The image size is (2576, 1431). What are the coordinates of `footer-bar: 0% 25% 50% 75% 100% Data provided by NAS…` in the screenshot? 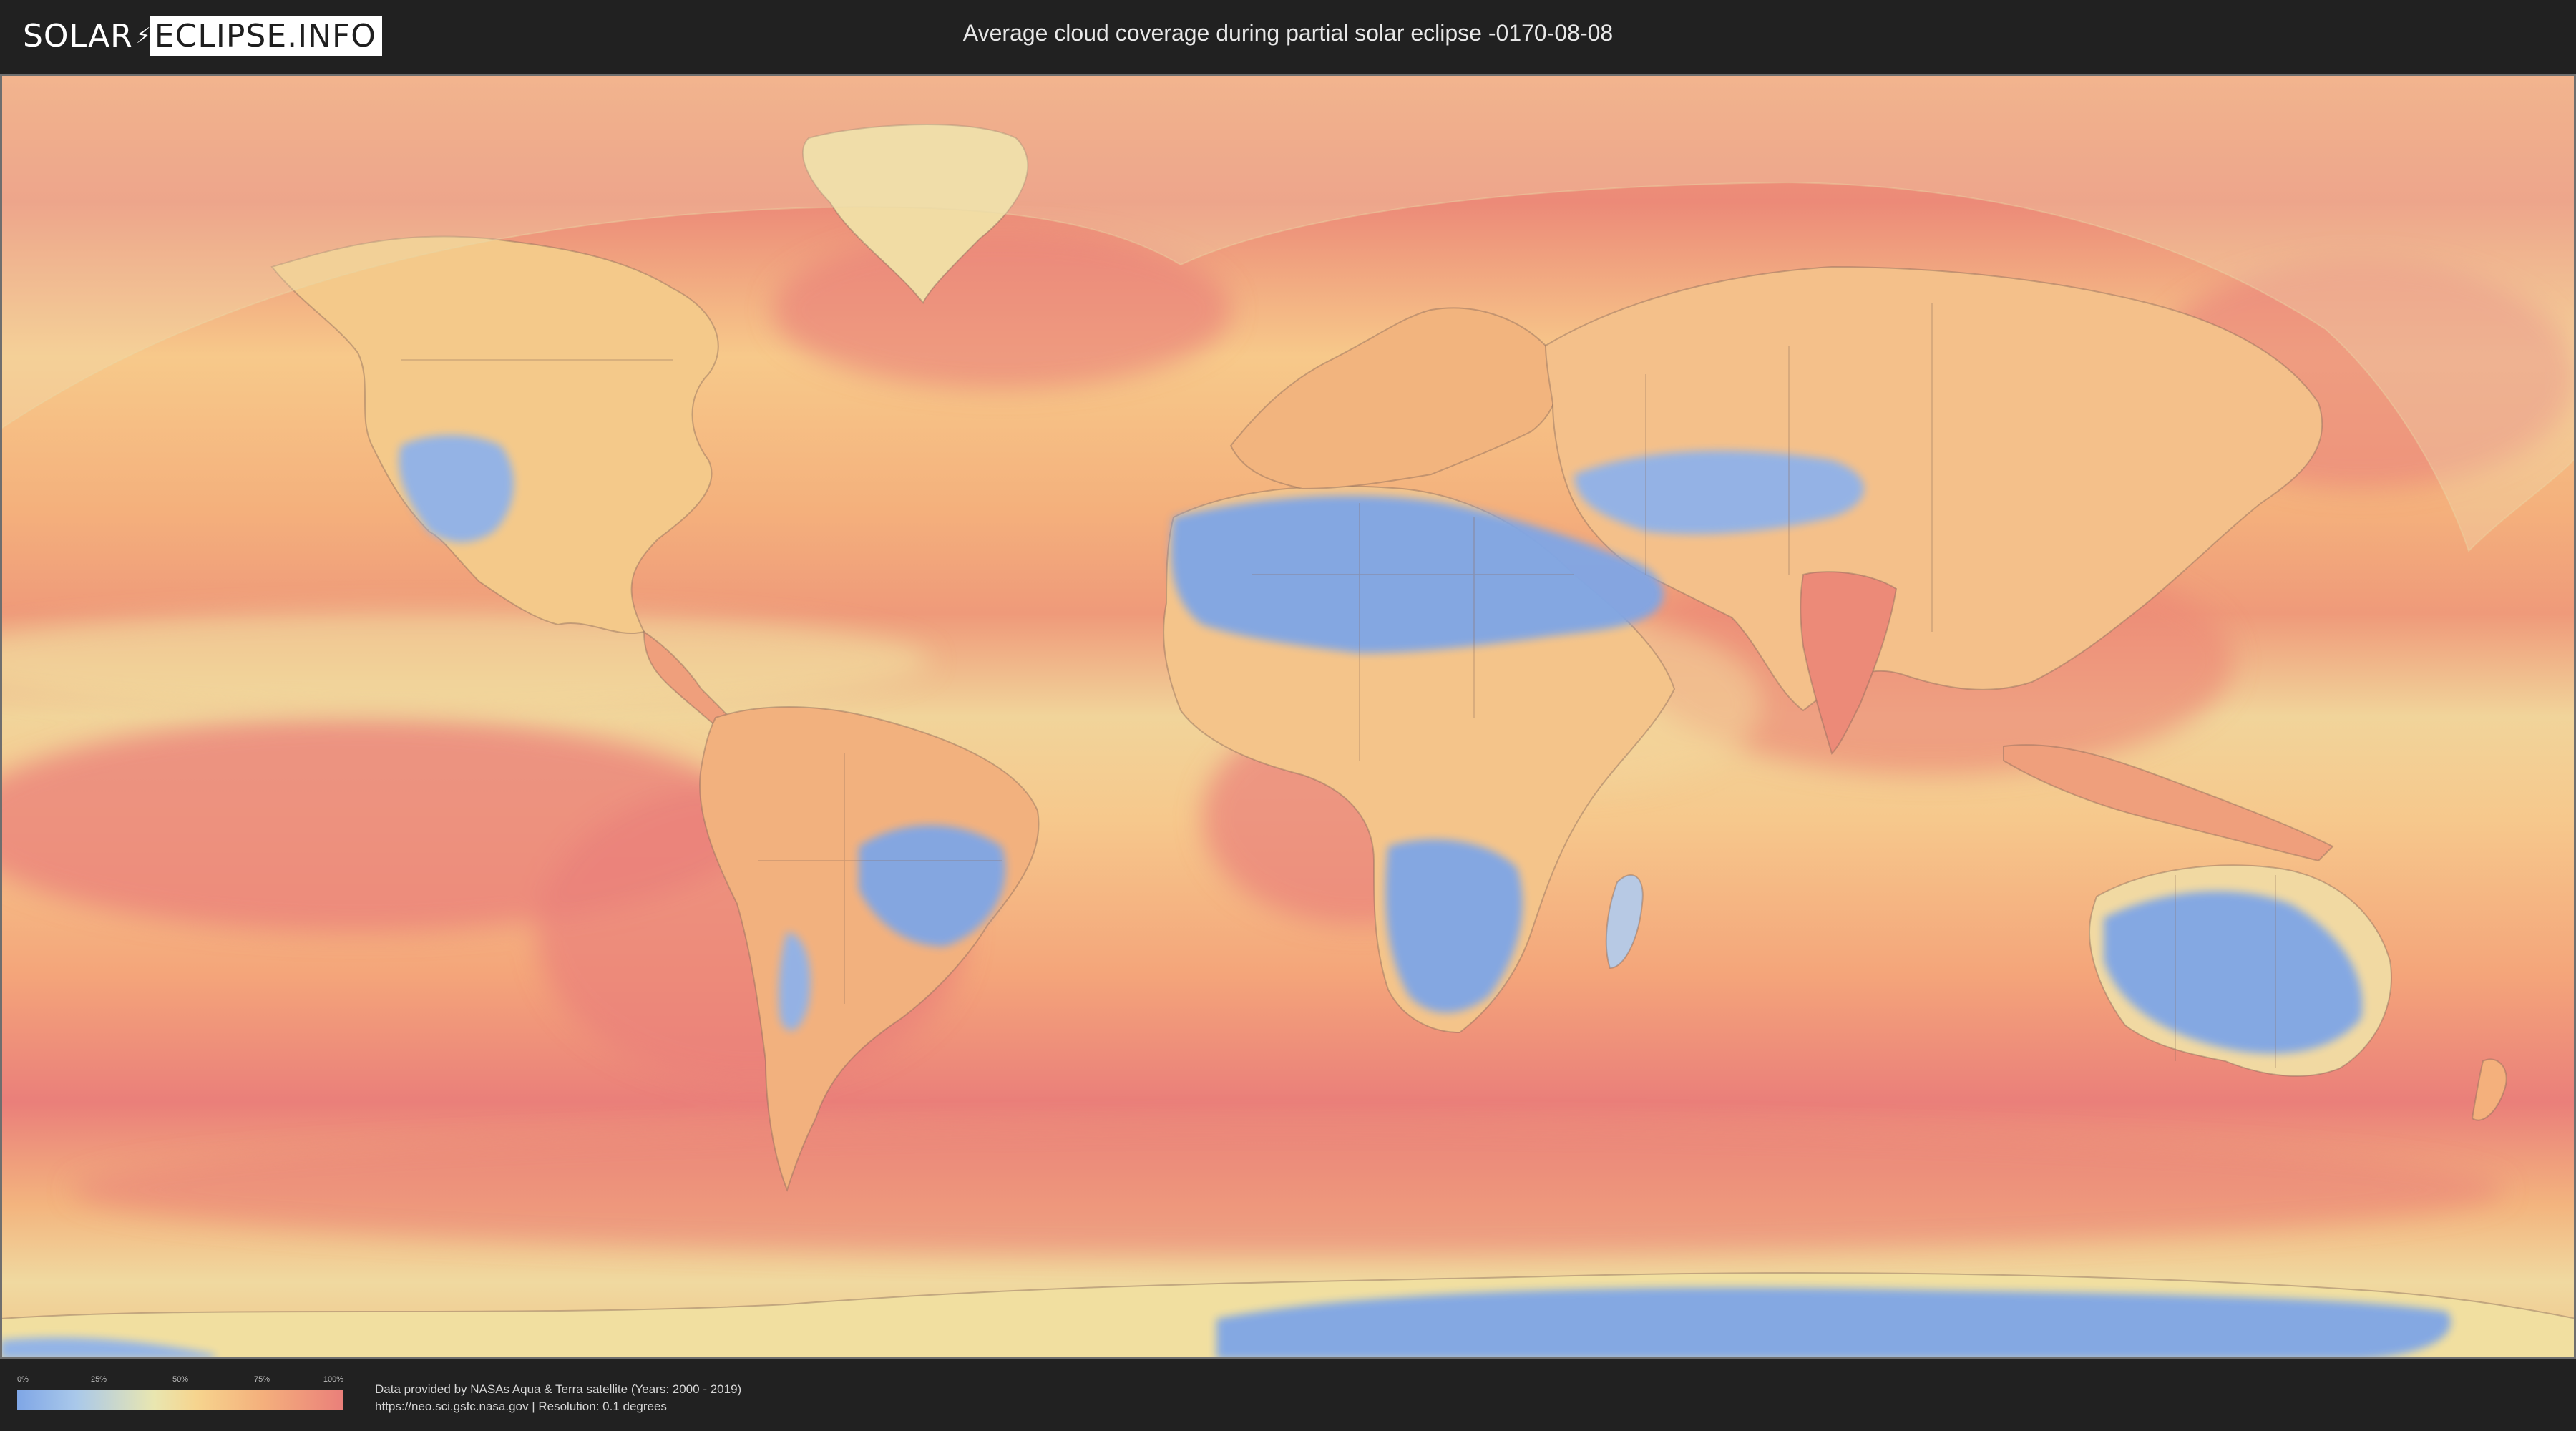 It's located at (1288, 1395).